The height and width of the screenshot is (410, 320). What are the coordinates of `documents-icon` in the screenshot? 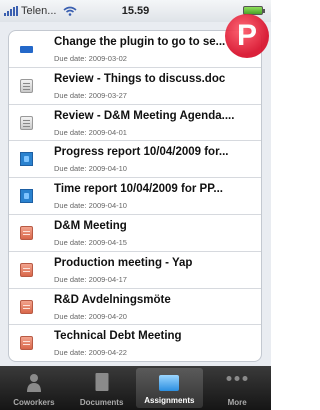 It's located at (102, 382).